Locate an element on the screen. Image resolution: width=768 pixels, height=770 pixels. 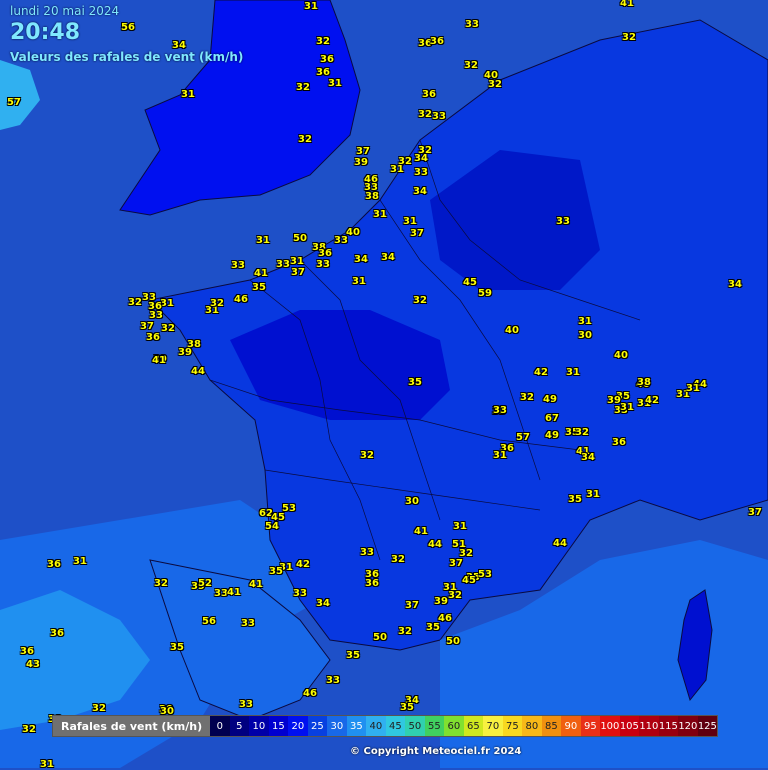
legend-swatch: 45 is located at coordinates (395, 726).